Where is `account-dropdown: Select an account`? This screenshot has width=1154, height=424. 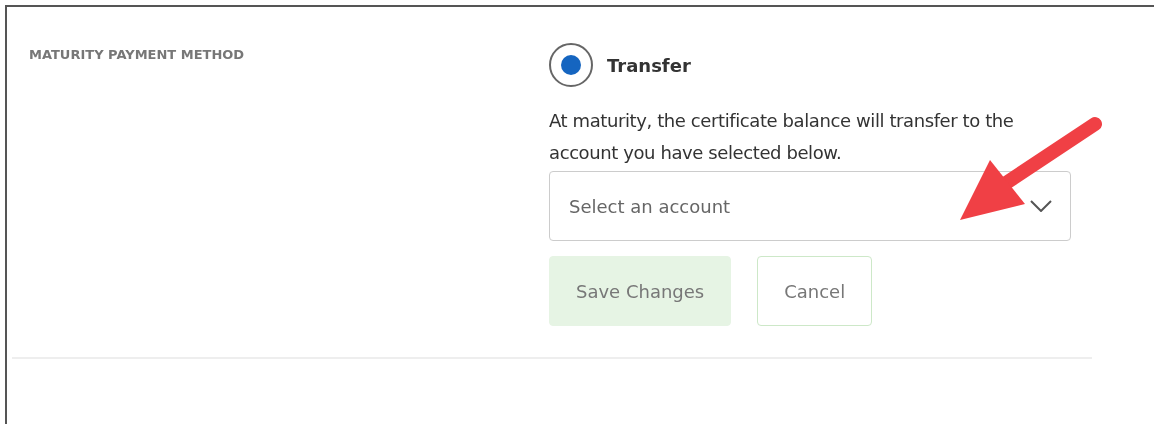 account-dropdown: Select an account is located at coordinates (810, 206).